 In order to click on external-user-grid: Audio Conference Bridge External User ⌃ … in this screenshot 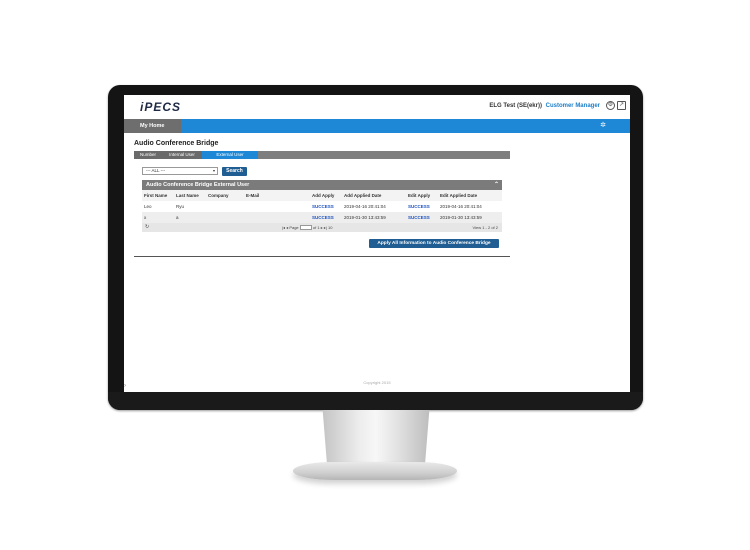, I will do `click(322, 206)`.